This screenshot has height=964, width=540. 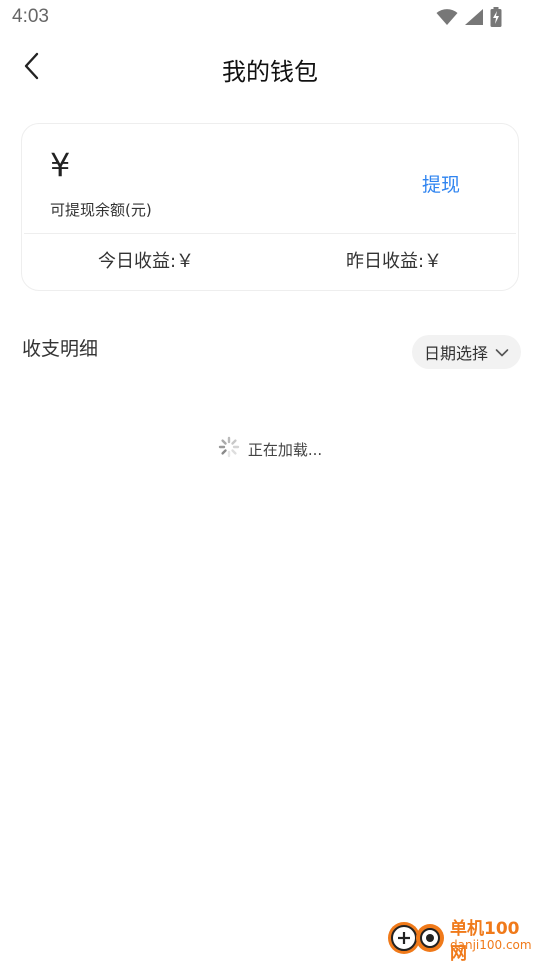 What do you see at coordinates (491, 945) in the screenshot?
I see `watermark-url: danji100.com` at bounding box center [491, 945].